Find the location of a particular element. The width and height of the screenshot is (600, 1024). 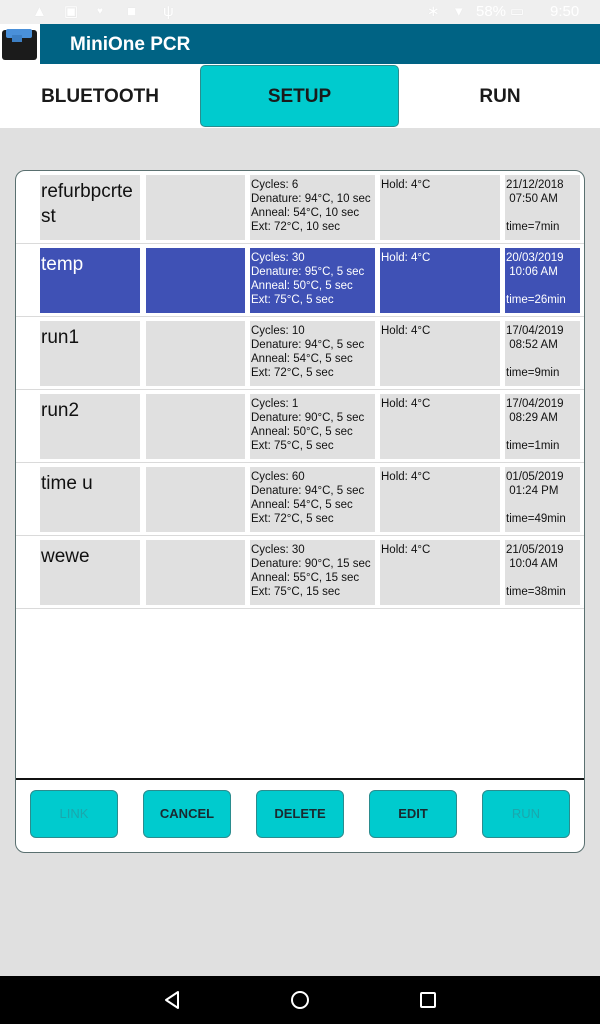

cancel-button: CANCEL is located at coordinates (187, 814).